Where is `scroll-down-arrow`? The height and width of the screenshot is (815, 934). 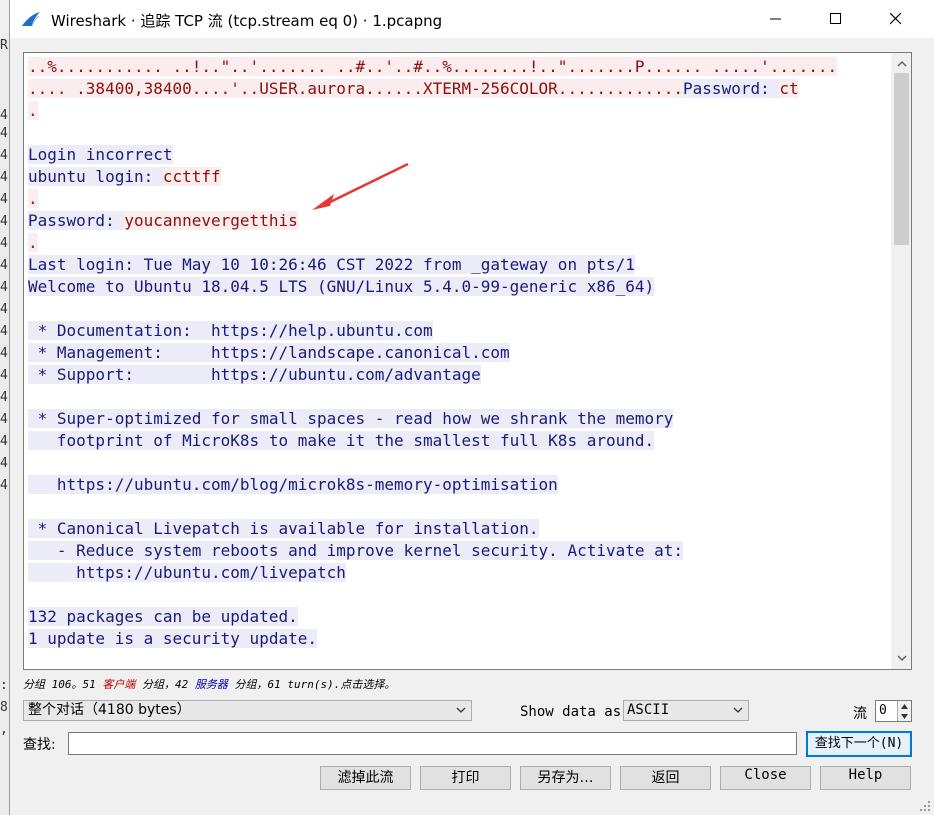 scroll-down-arrow is located at coordinates (901, 658).